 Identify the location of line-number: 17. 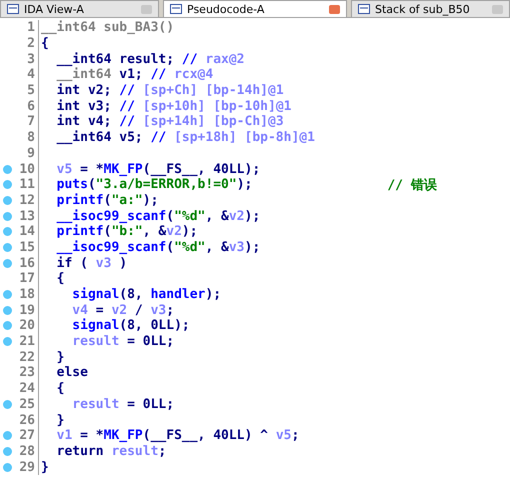
(27, 278).